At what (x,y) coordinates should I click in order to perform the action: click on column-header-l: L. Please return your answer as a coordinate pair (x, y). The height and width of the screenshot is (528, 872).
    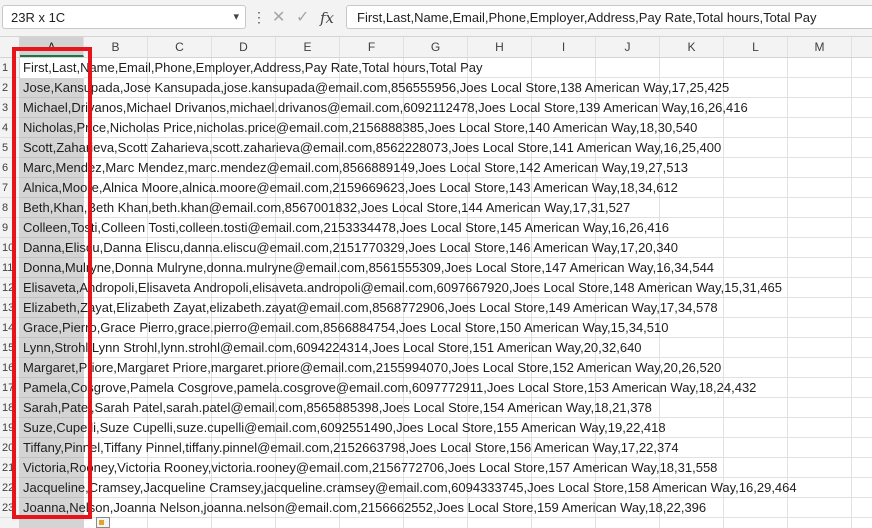
    Looking at the image, I should click on (756, 47).